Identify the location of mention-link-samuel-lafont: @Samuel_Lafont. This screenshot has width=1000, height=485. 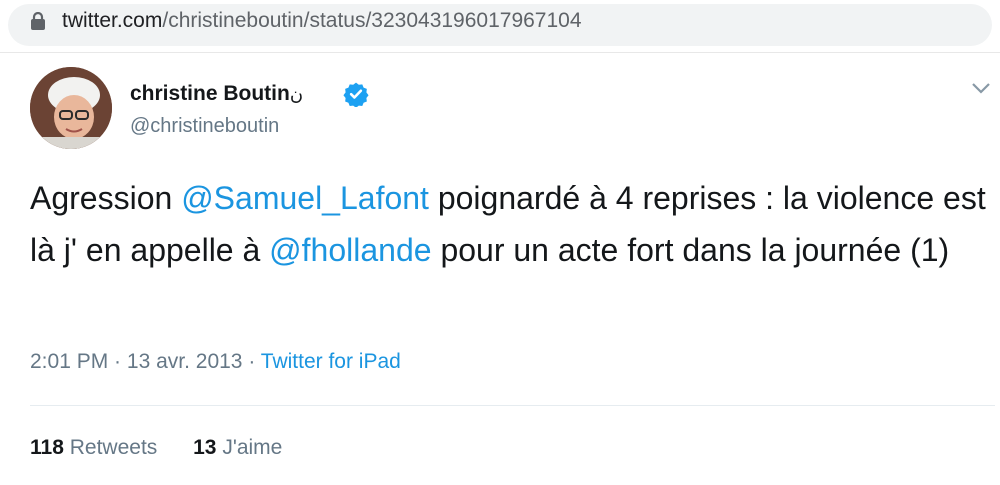
(305, 198).